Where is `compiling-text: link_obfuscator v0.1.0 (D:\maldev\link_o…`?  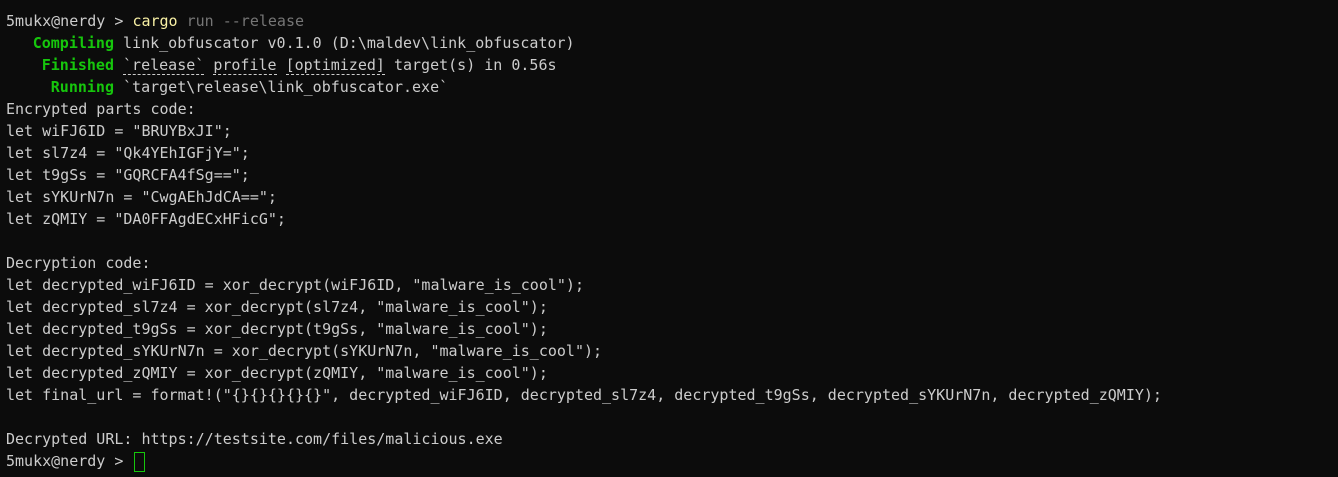
compiling-text: link_obfuscator v0.1.0 (D:\maldev\link_o… is located at coordinates (349, 43).